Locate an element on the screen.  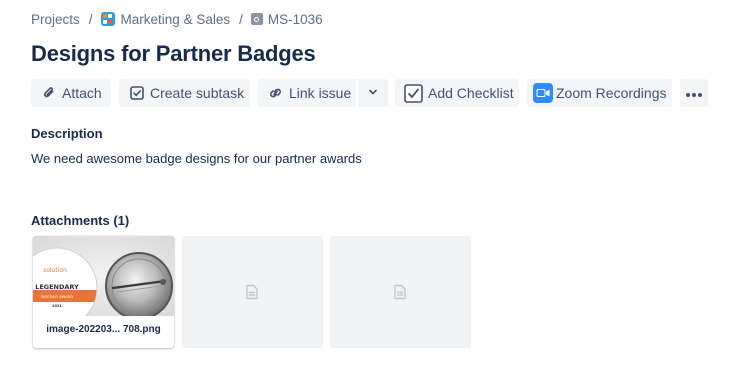
checklist-icon is located at coordinates (413, 93).